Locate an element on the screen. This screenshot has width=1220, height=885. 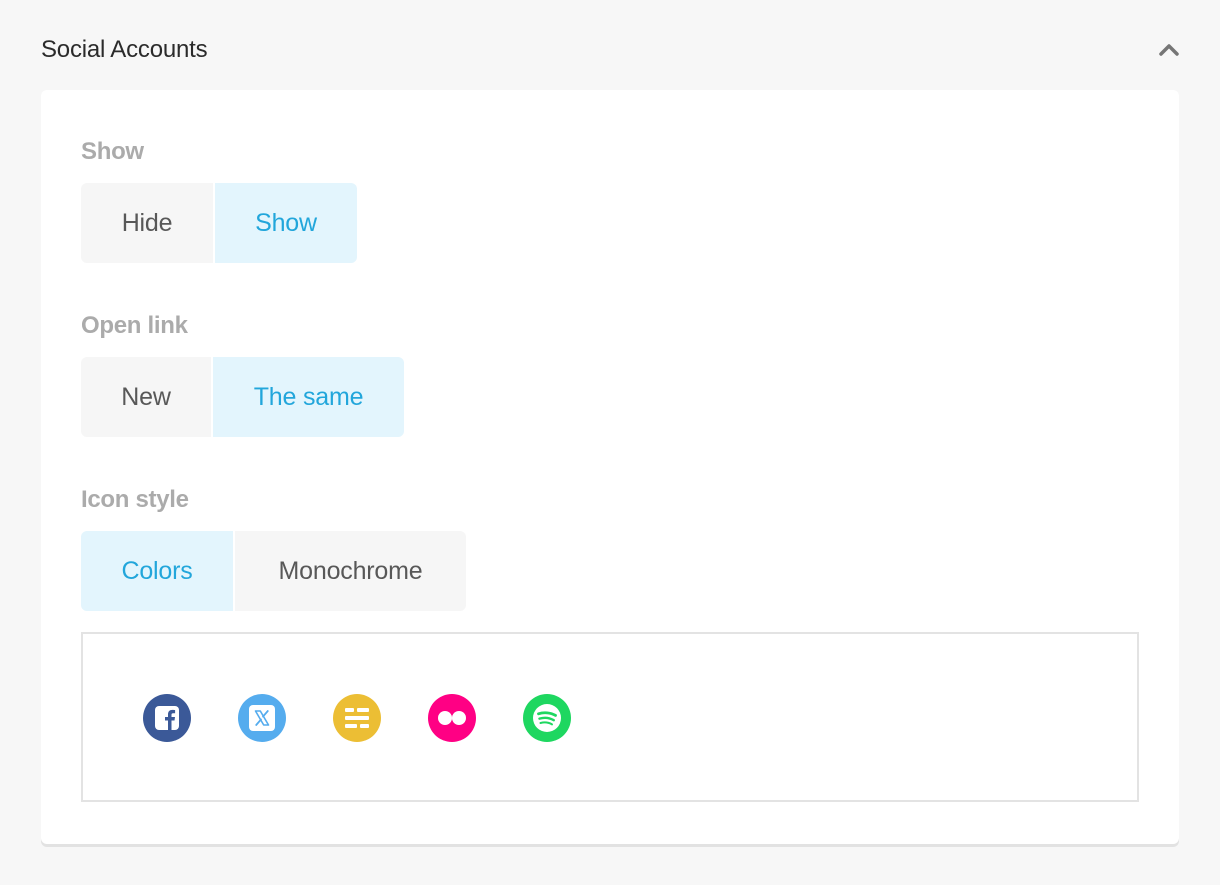
icon-style-toggle: Colors Monochrome is located at coordinates (273, 571).